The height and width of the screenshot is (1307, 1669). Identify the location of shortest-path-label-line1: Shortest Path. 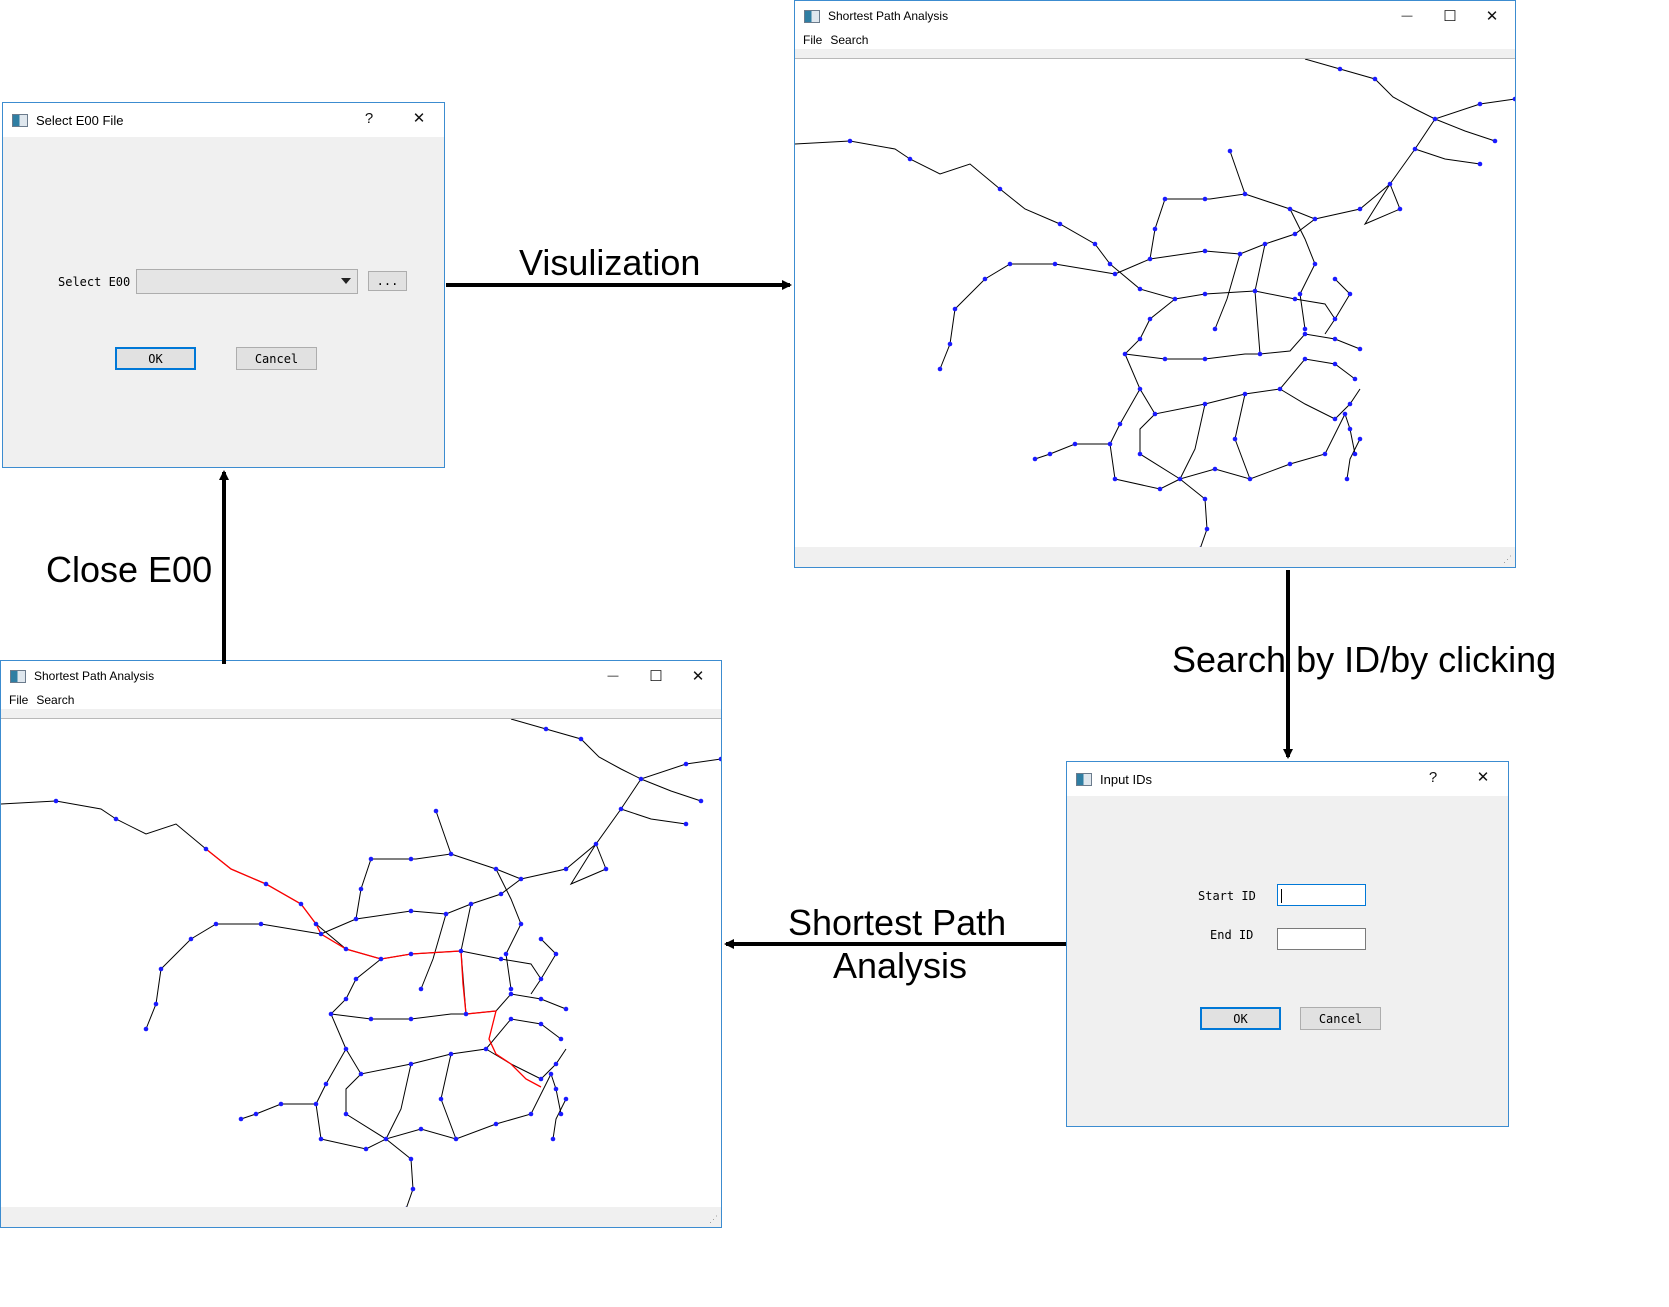
(897, 922).